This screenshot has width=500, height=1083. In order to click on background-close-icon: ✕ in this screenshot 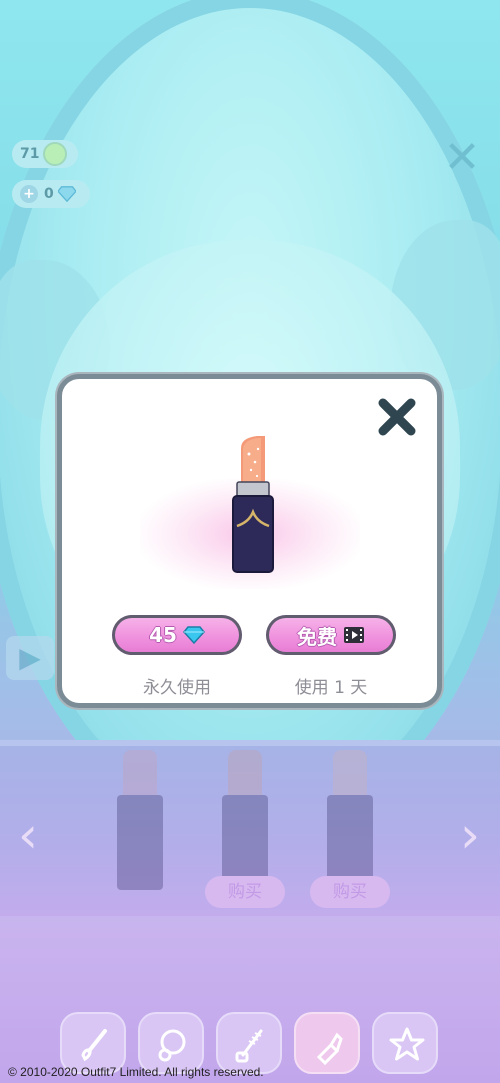, I will do `click(462, 157)`.